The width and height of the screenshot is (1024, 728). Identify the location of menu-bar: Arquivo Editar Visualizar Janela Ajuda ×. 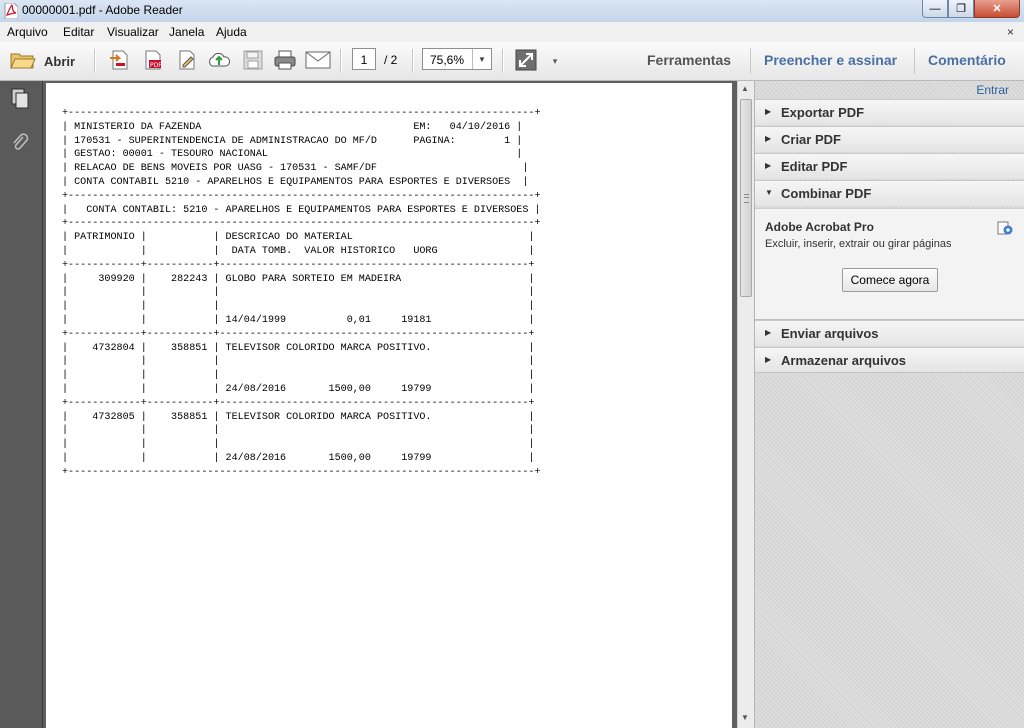
(512, 32).